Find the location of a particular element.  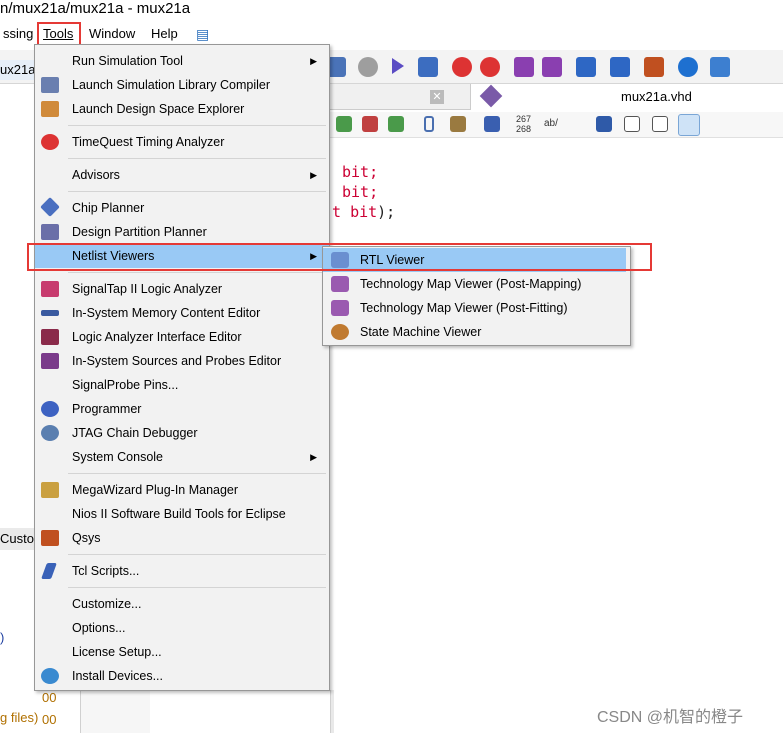

menu-item-label: System Console is located at coordinates (118, 457).